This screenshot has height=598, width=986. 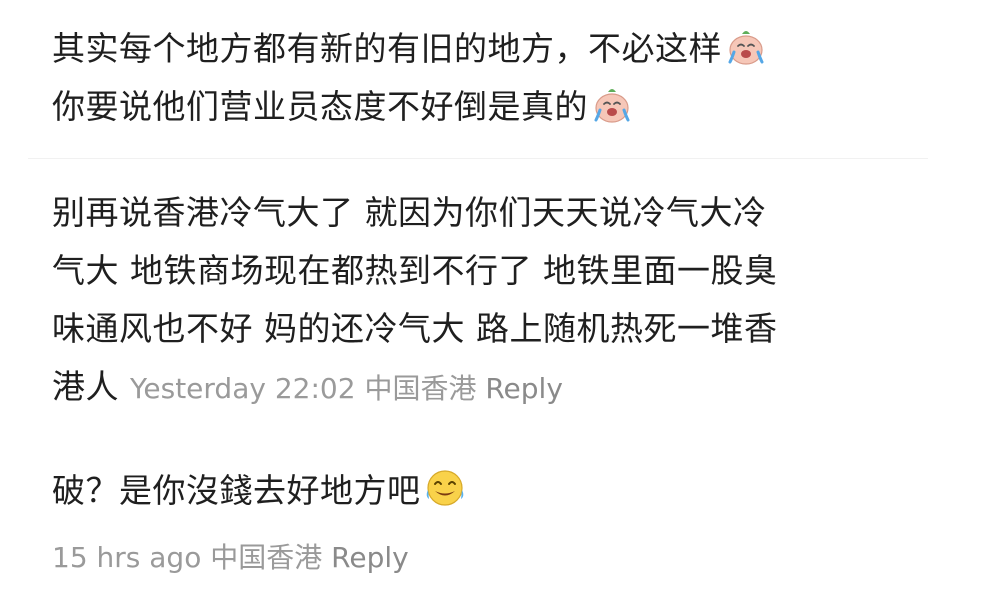 I want to click on comment-1-text-1: 其实每个地方都有新的有旧的地方，不必这样, so click(x=387, y=48).